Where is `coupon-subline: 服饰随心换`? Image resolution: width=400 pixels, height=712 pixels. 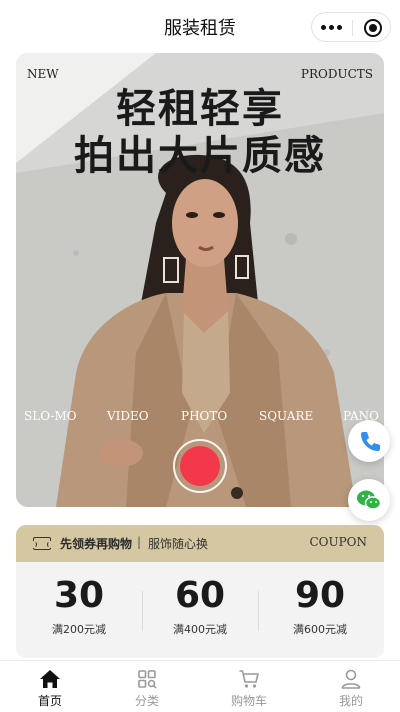
coupon-subline: 服饰随心换 is located at coordinates (178, 544).